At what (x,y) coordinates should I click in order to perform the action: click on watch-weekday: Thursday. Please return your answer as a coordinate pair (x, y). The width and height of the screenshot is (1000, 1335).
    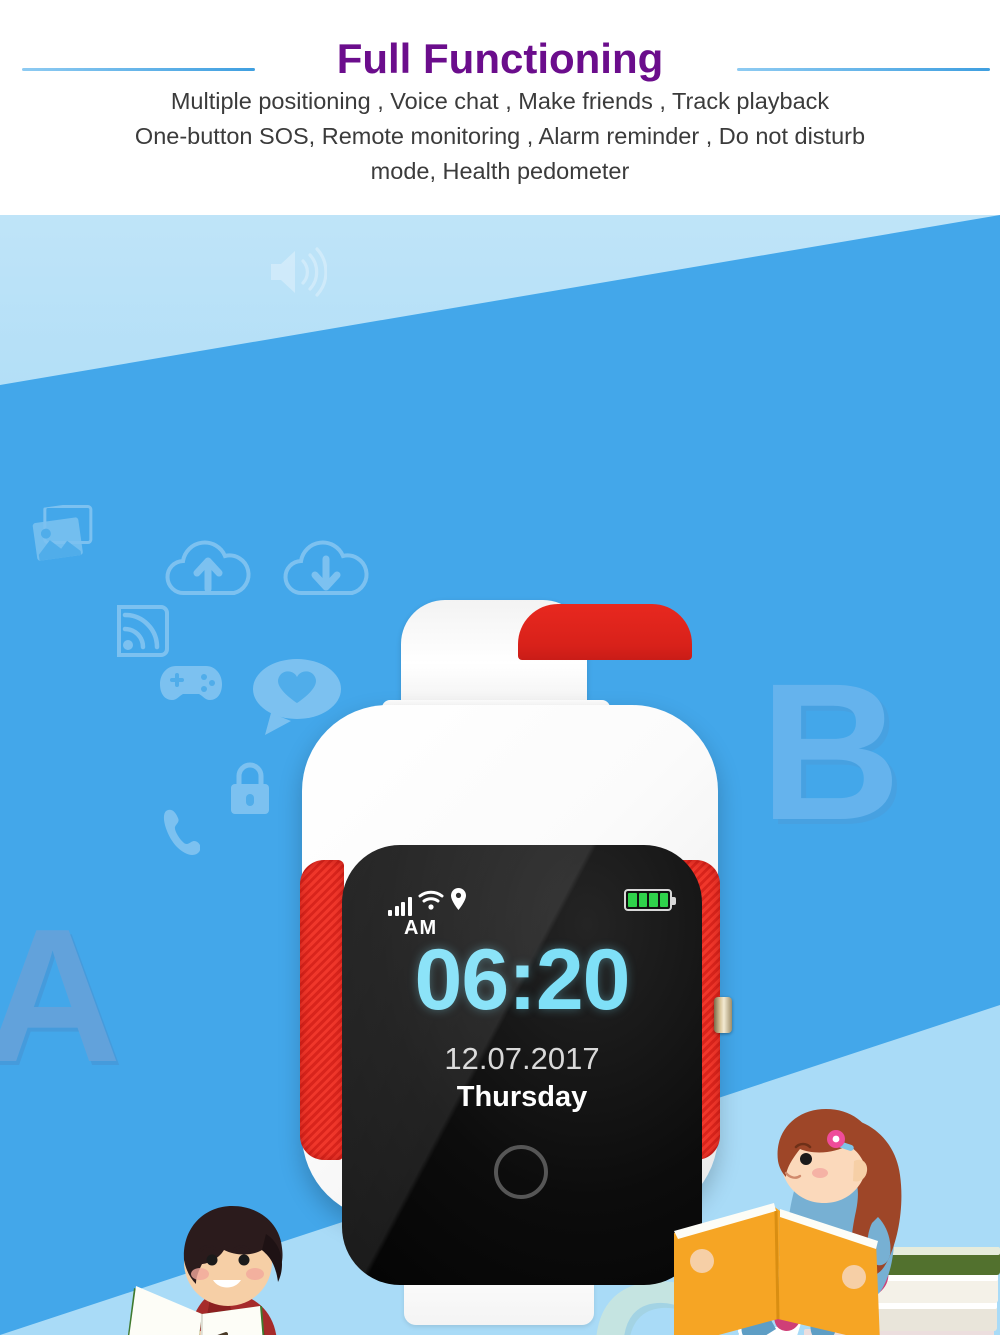
    Looking at the image, I should click on (522, 1097).